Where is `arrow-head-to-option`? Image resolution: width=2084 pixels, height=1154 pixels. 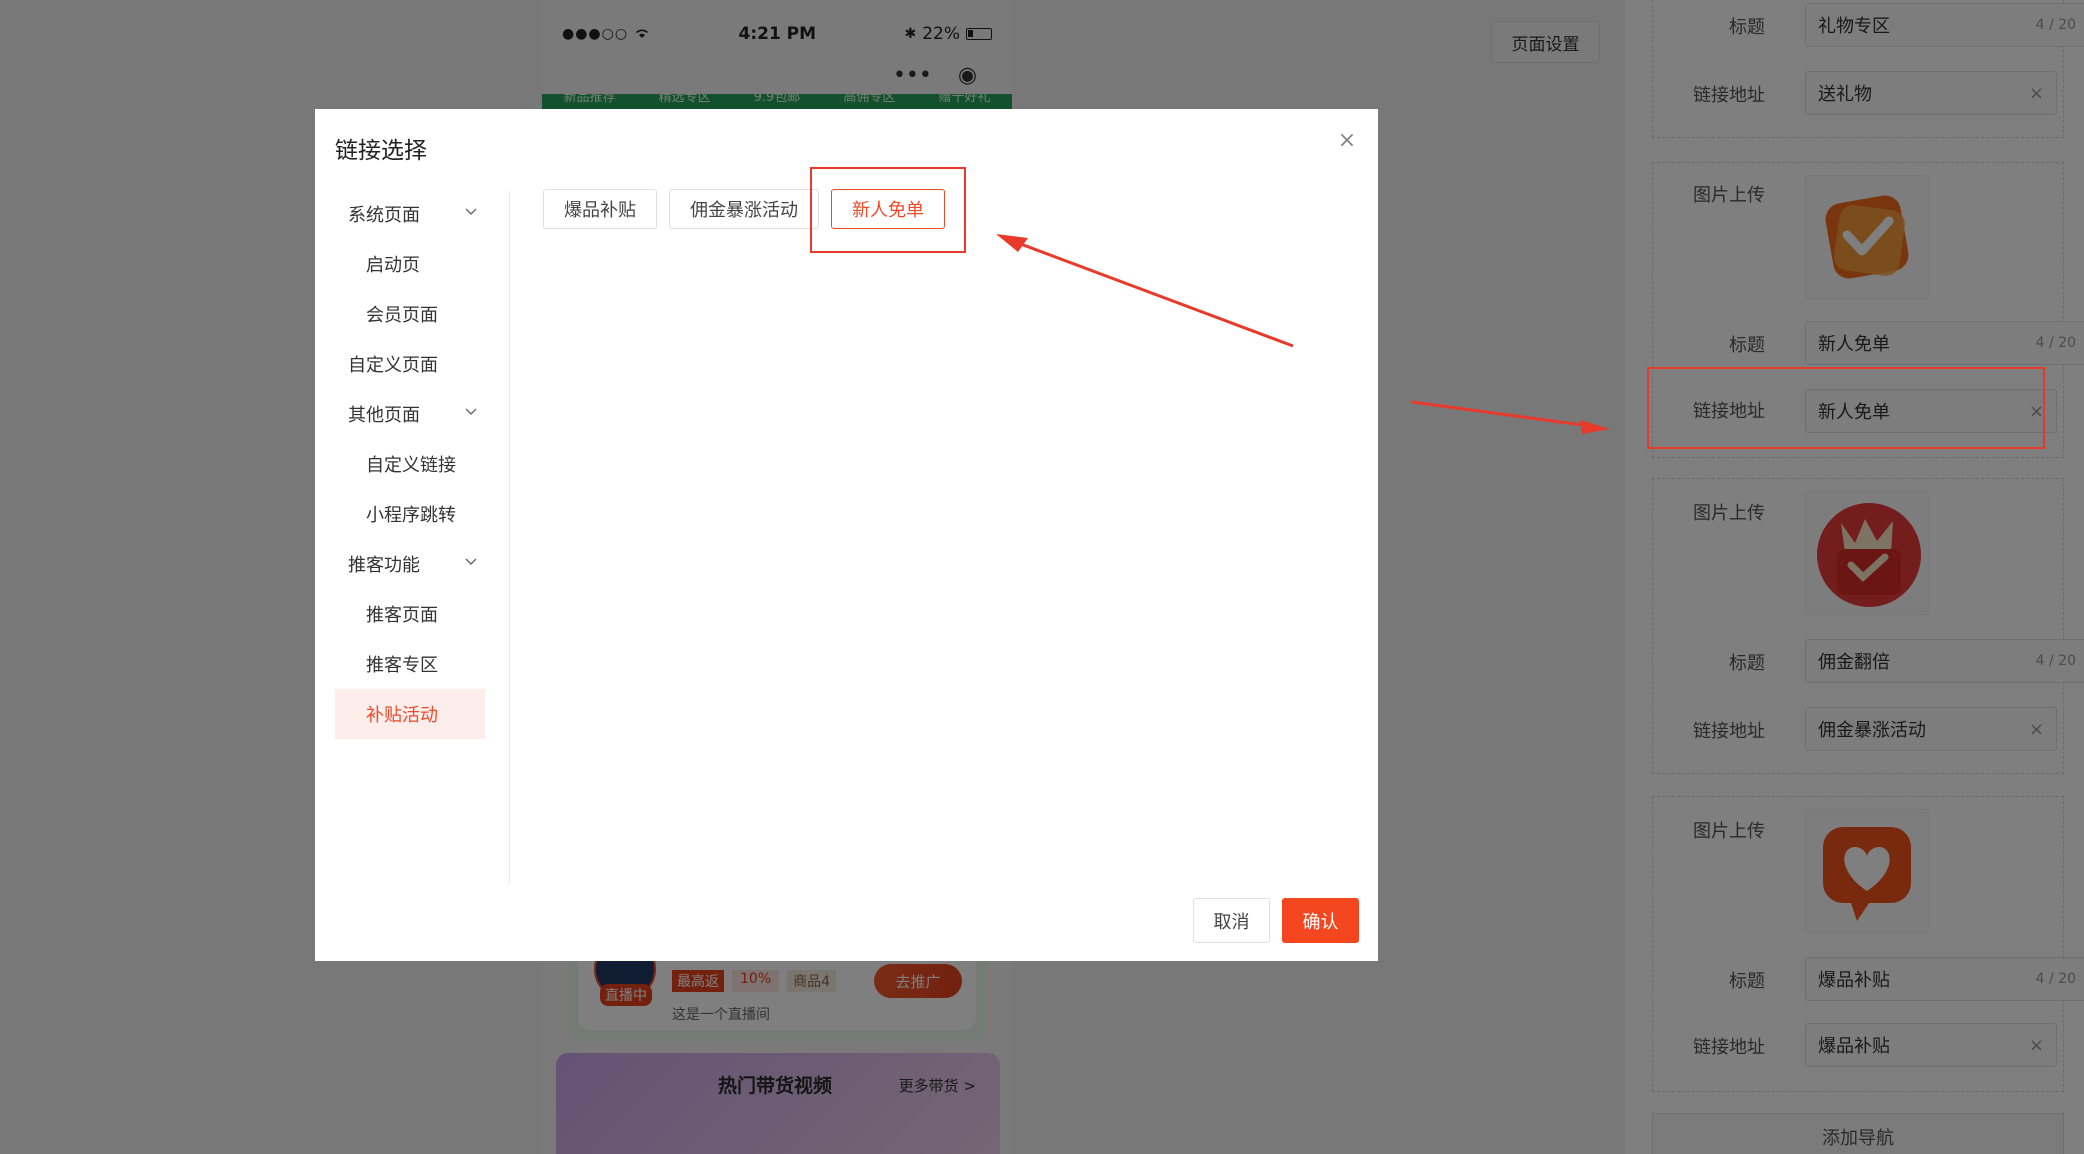 arrow-head-to-option is located at coordinates (1012, 243).